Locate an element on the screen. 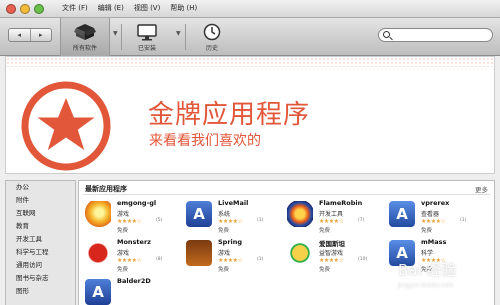  more-link: 更多 is located at coordinates (481, 189).